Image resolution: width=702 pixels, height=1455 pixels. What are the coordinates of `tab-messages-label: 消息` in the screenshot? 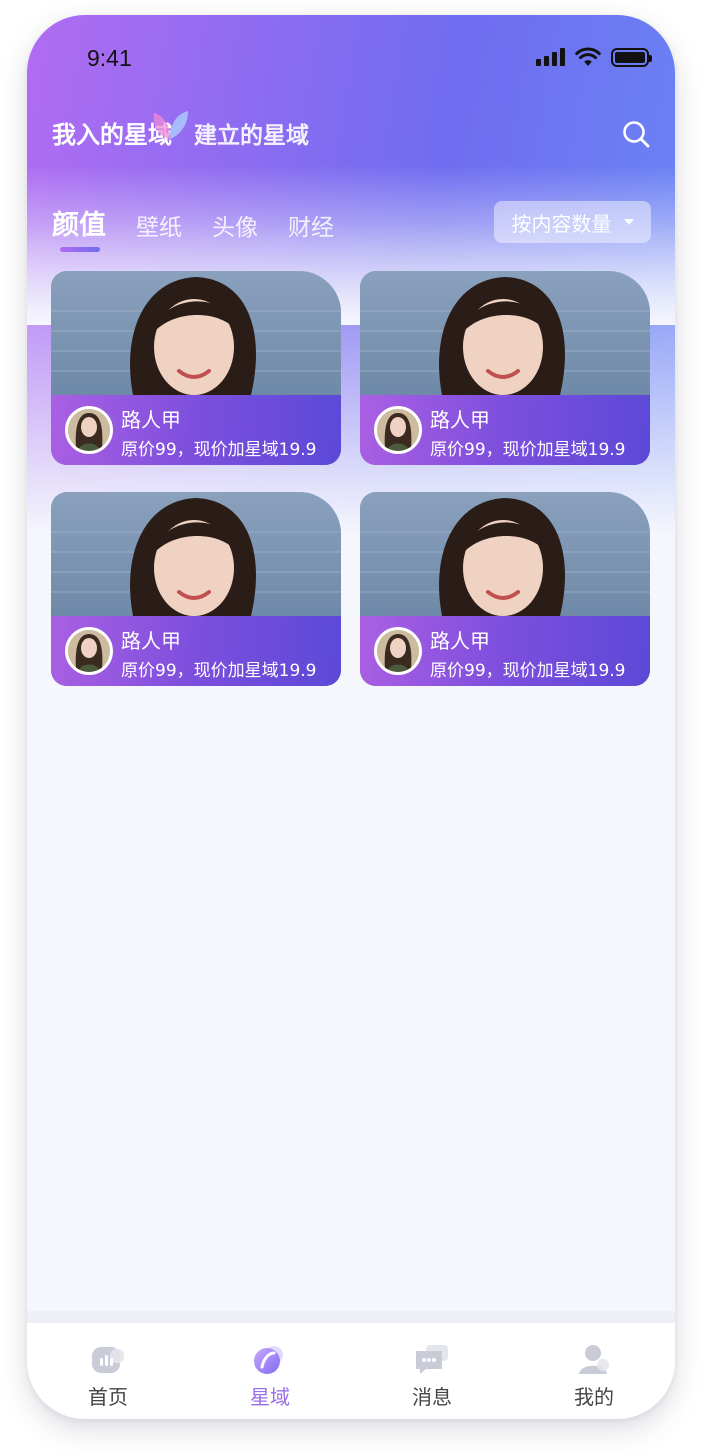 It's located at (432, 1397).